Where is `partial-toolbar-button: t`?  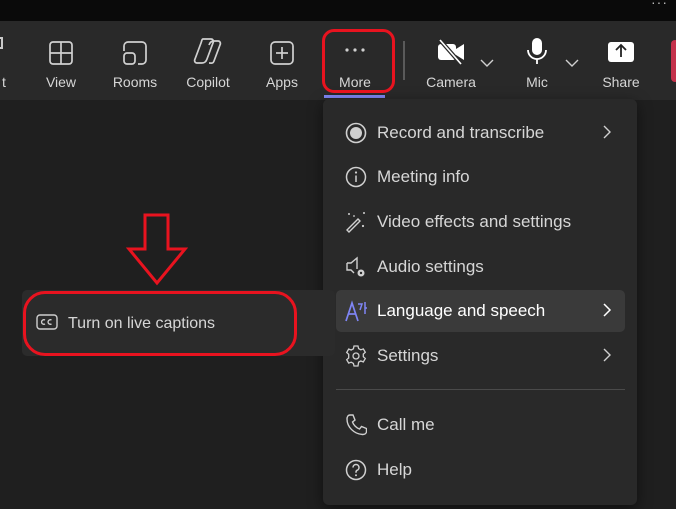 partial-toolbar-button: t is located at coordinates (7, 60).